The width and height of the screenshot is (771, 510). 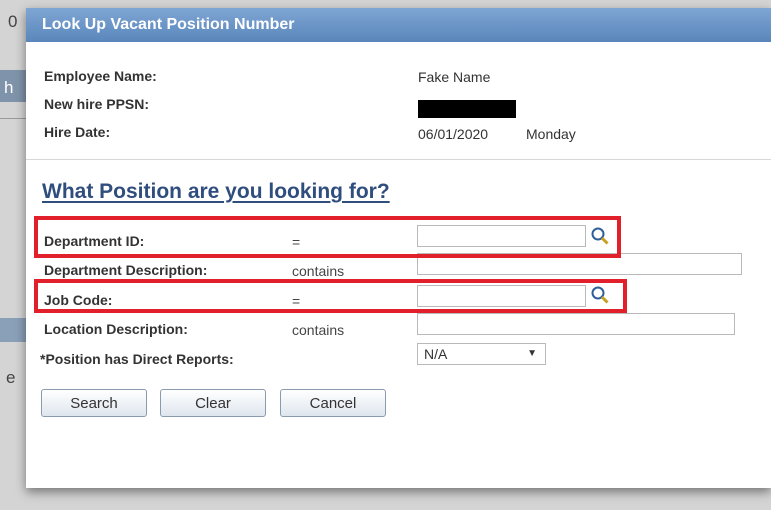 I want to click on hire-date-label: Hire Date:, so click(x=77, y=132).